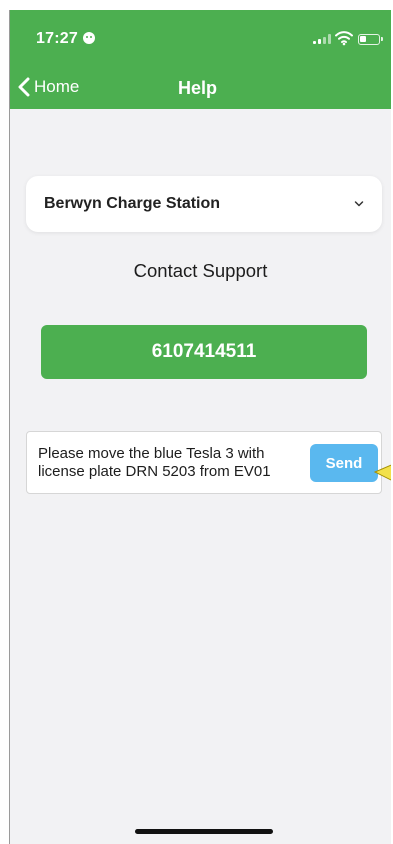 This screenshot has height=844, width=393. I want to click on status-bar: 17:27, so click(200, 35).